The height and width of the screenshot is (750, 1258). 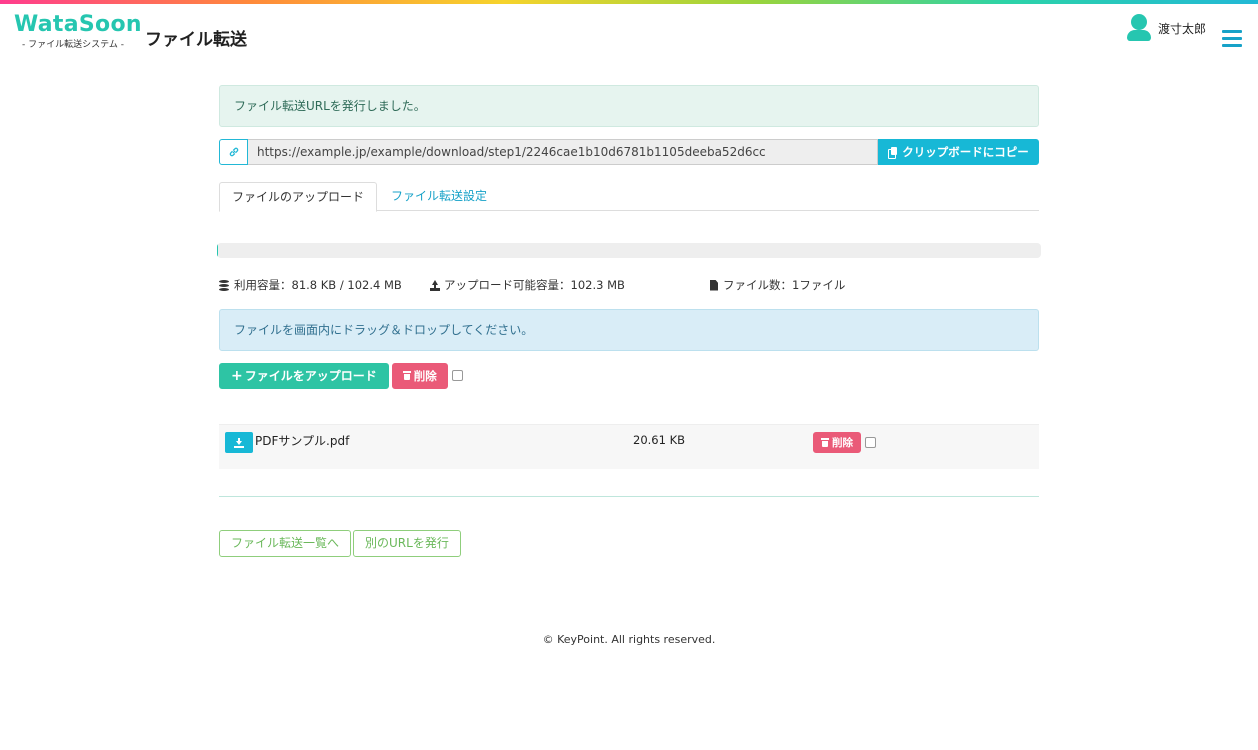 I want to click on copy-icon, so click(x=893, y=152).